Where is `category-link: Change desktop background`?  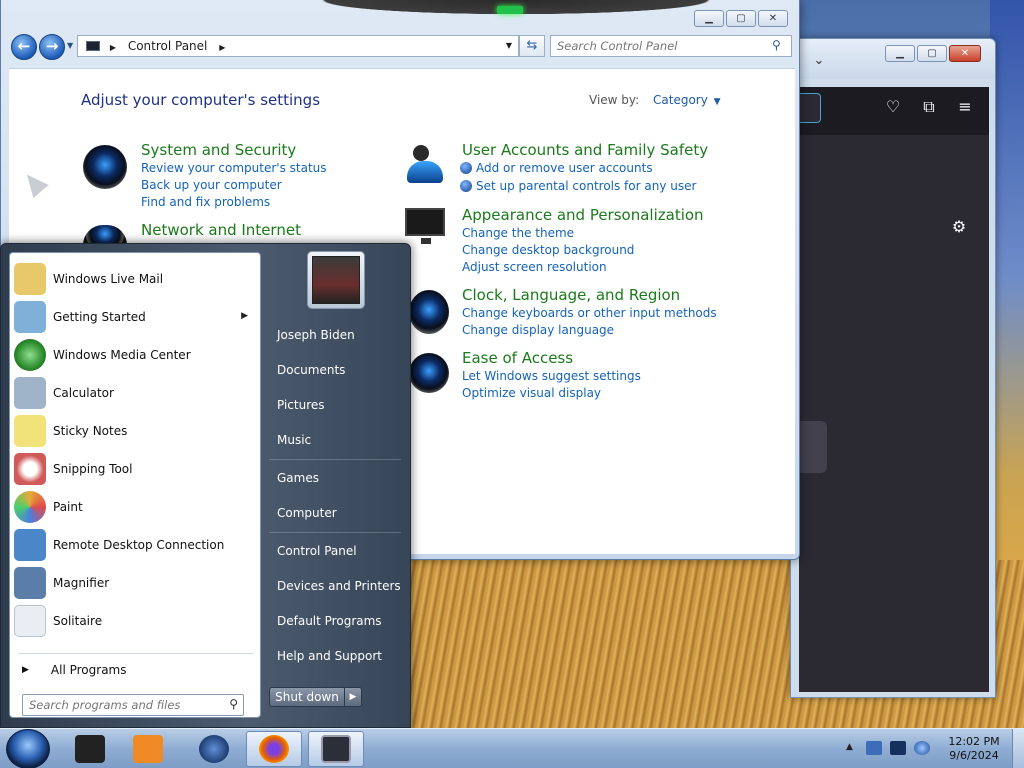 category-link: Change desktop background is located at coordinates (548, 250).